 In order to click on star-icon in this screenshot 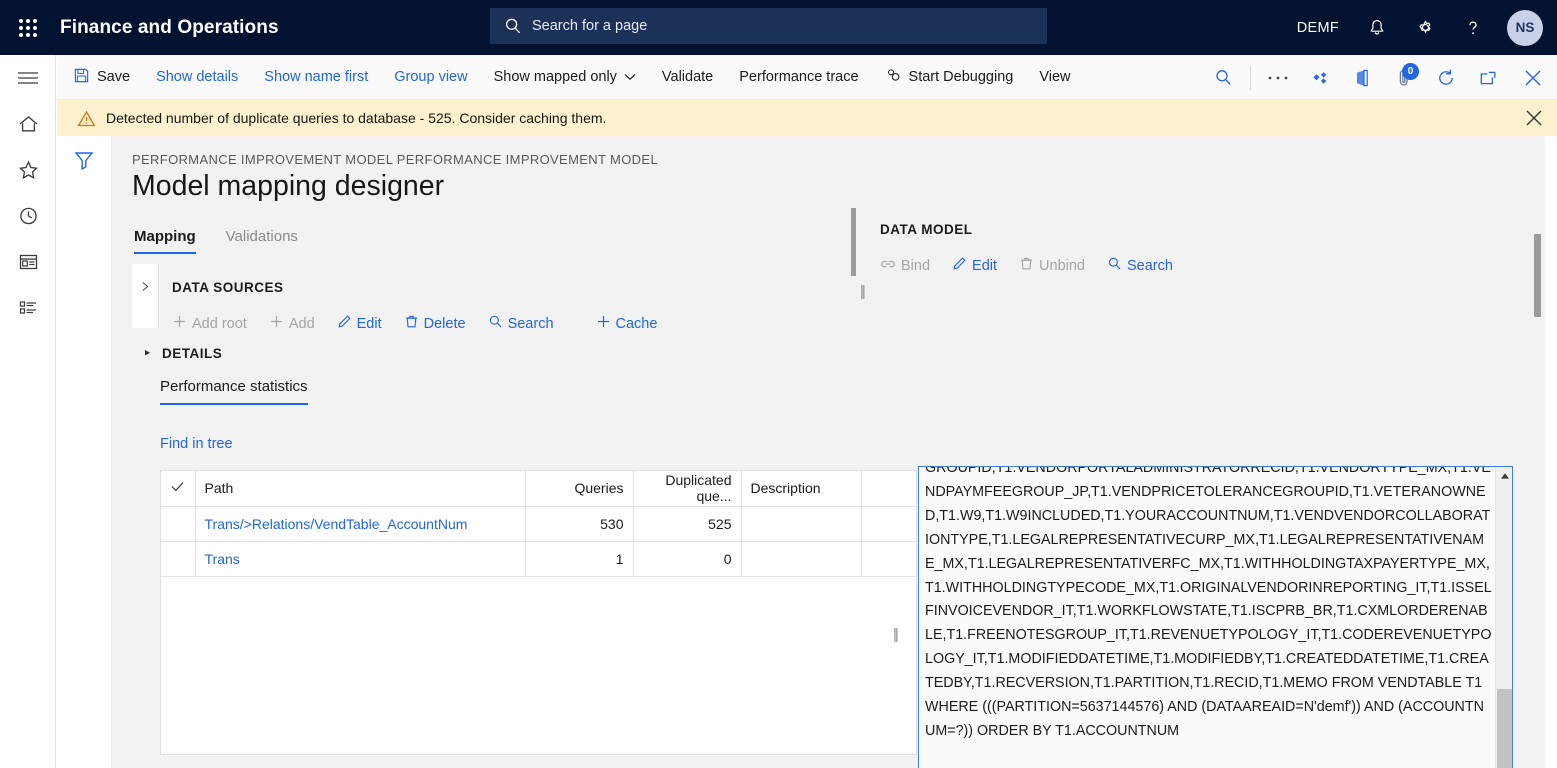, I will do `click(28, 170)`.